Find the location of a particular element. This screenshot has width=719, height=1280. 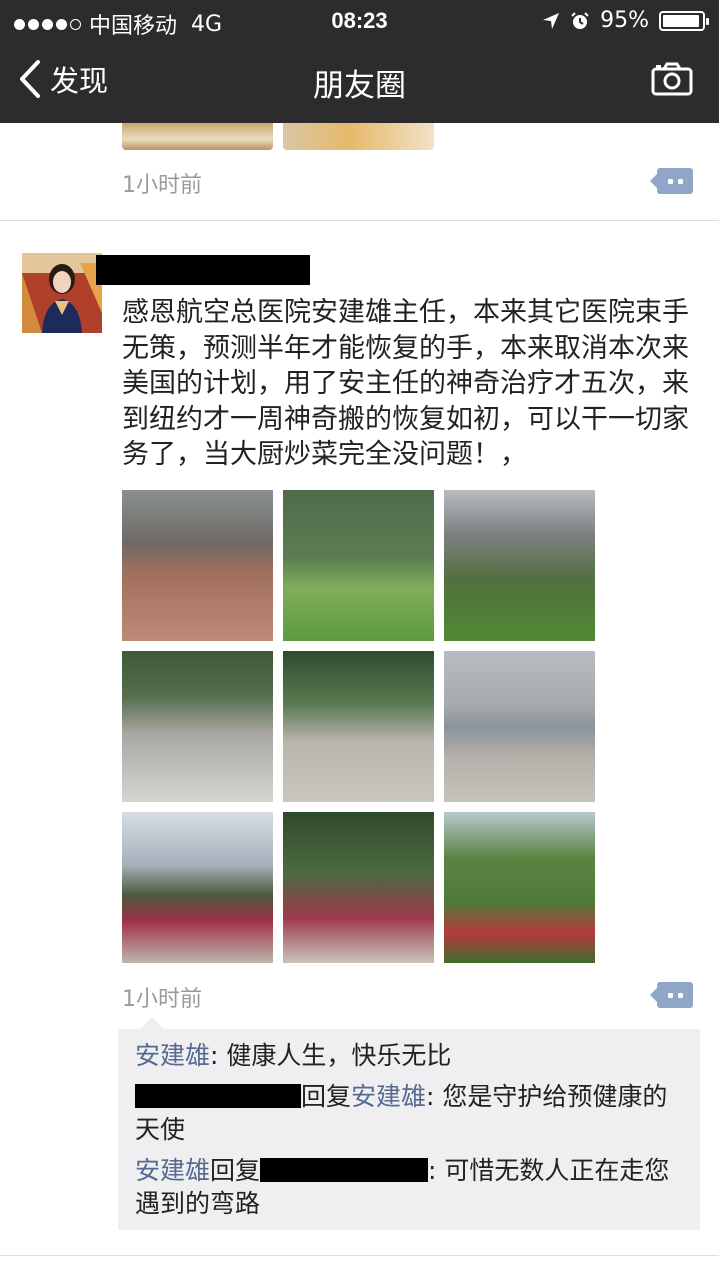

reply-target: 安建雄 is located at coordinates (388, 1096).